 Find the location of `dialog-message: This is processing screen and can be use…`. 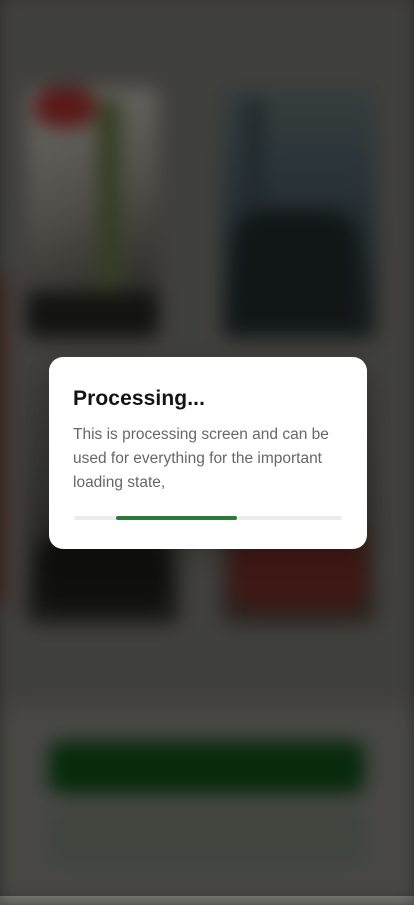

dialog-message: This is processing screen and can be use… is located at coordinates (201, 458).